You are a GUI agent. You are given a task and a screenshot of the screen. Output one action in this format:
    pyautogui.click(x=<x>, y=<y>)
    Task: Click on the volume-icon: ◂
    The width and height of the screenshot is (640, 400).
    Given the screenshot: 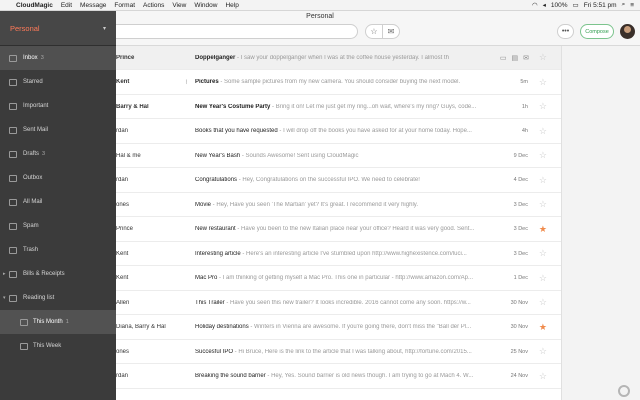 What is the action you would take?
    pyautogui.click(x=544, y=5)
    